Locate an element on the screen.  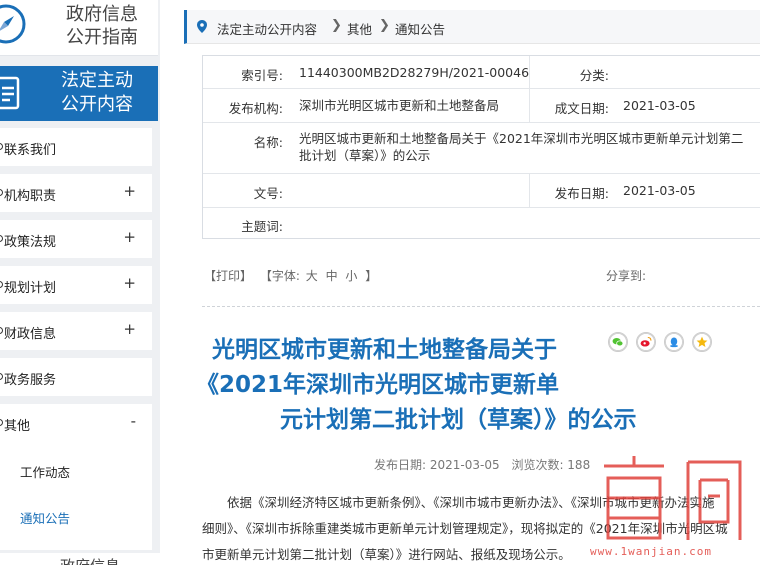
info-row-docno: 文号: 发布日期: 2021-03-05 is located at coordinates (481, 191).